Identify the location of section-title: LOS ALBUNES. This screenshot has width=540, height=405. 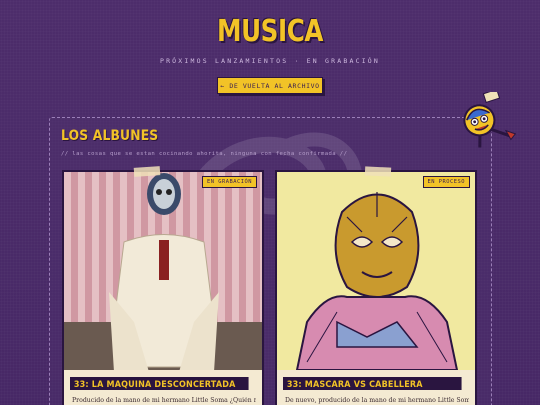
(110, 136).